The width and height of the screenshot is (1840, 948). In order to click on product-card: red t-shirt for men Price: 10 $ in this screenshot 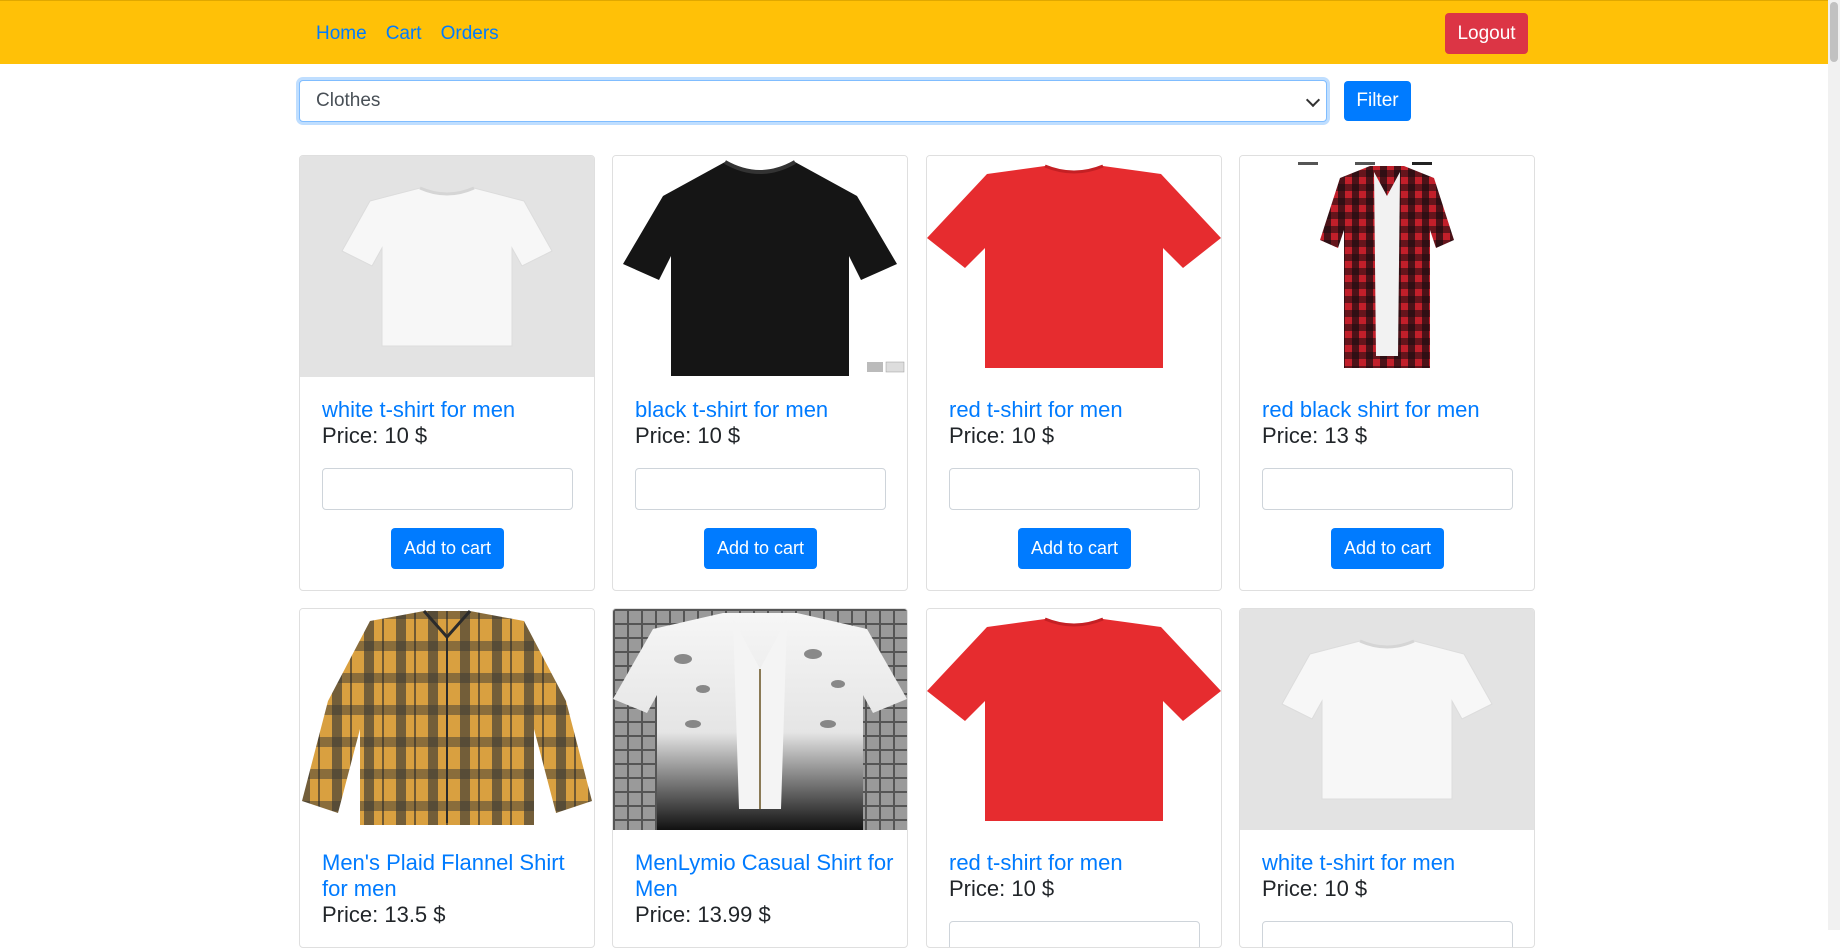, I will do `click(1074, 778)`.